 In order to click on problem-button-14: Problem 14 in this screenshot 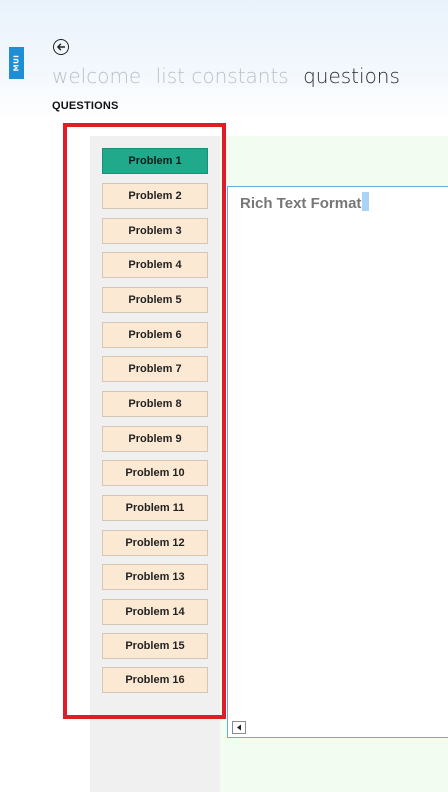, I will do `click(155, 612)`.